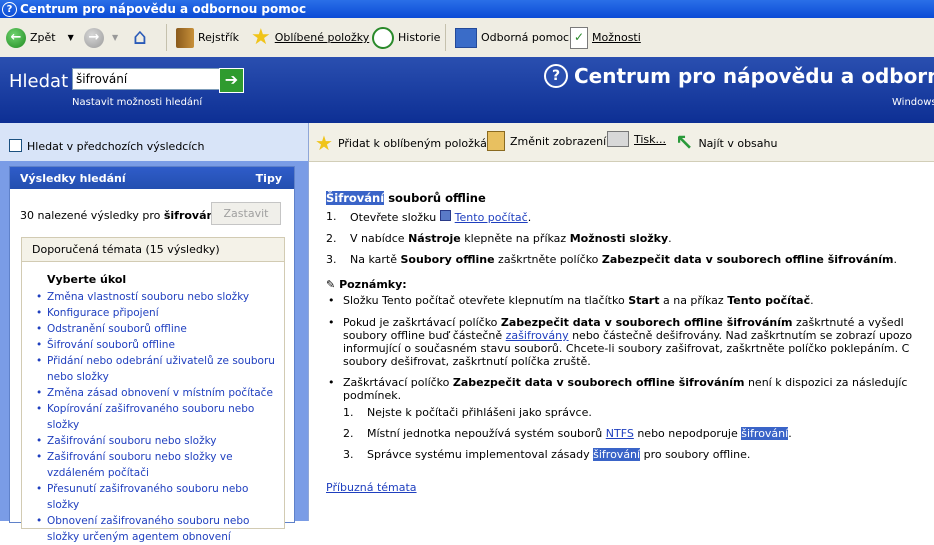  I want to click on windows-label: Windows, so click(913, 102).